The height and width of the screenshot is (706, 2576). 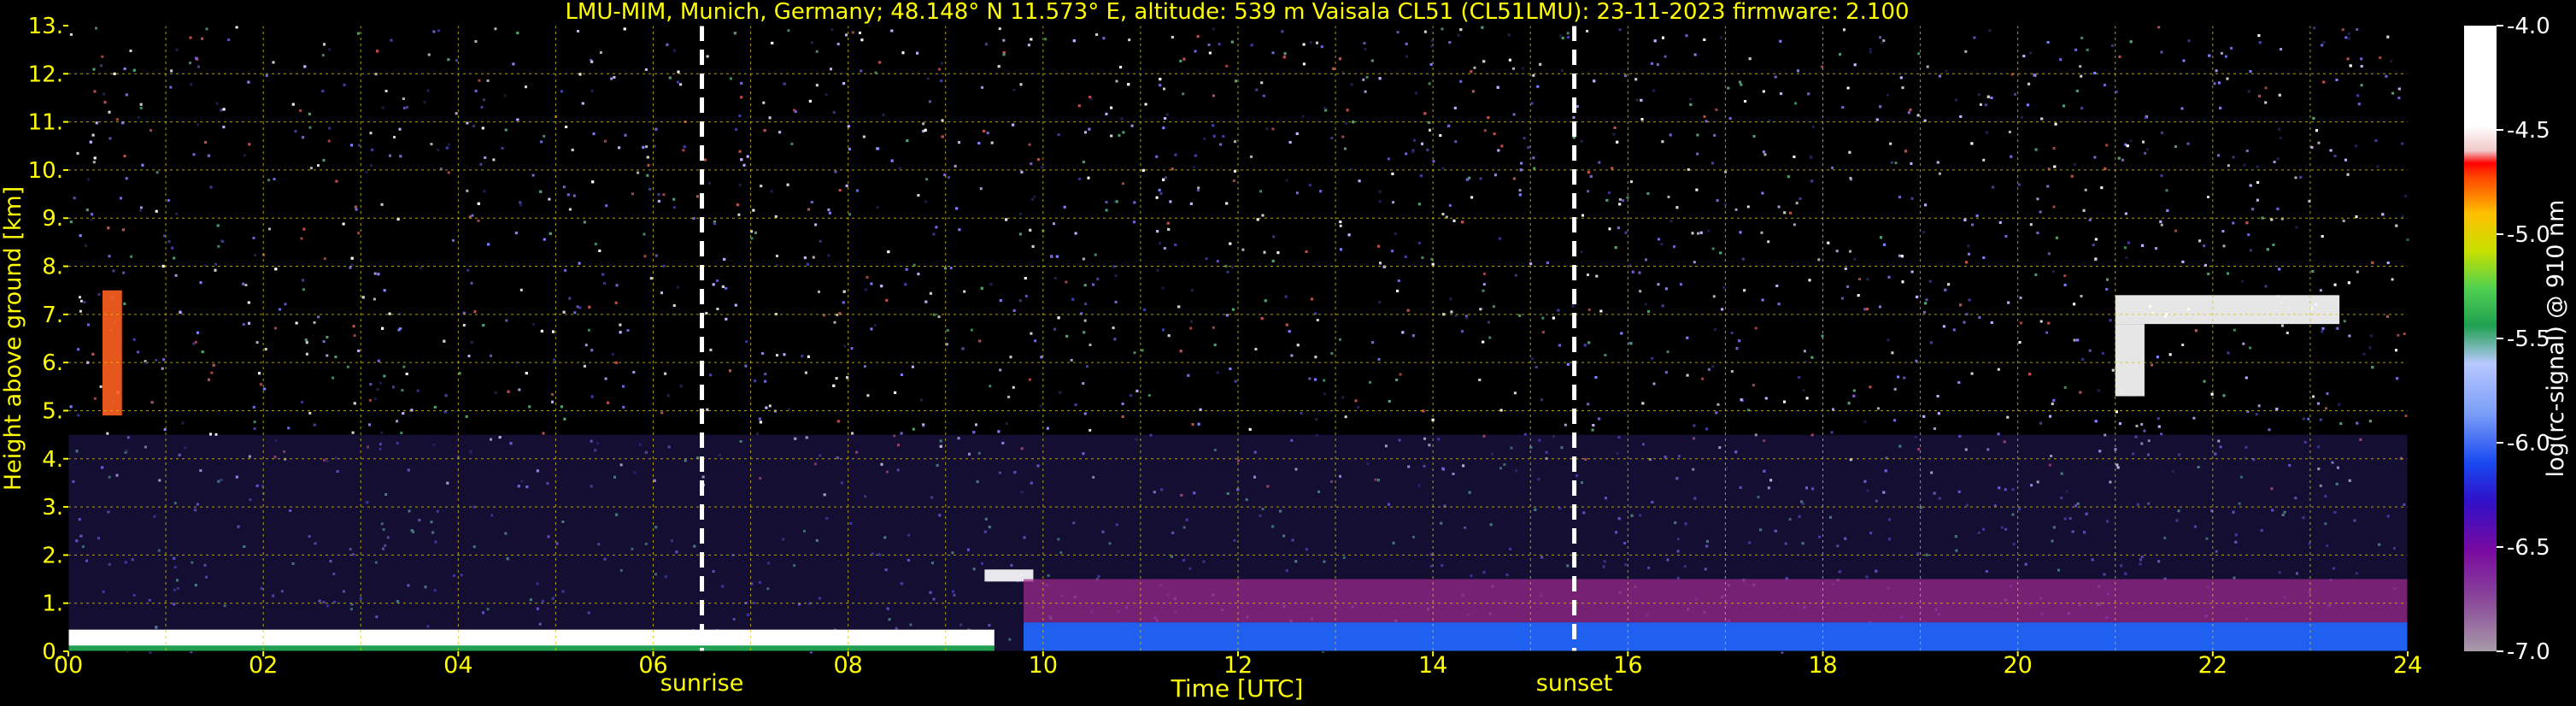 I want to click on y-tick-label: 2., so click(x=52, y=555).